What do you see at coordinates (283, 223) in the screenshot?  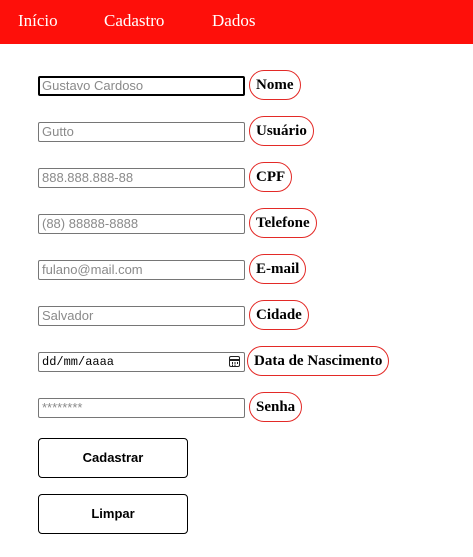 I see `telefone-label: Telefone` at bounding box center [283, 223].